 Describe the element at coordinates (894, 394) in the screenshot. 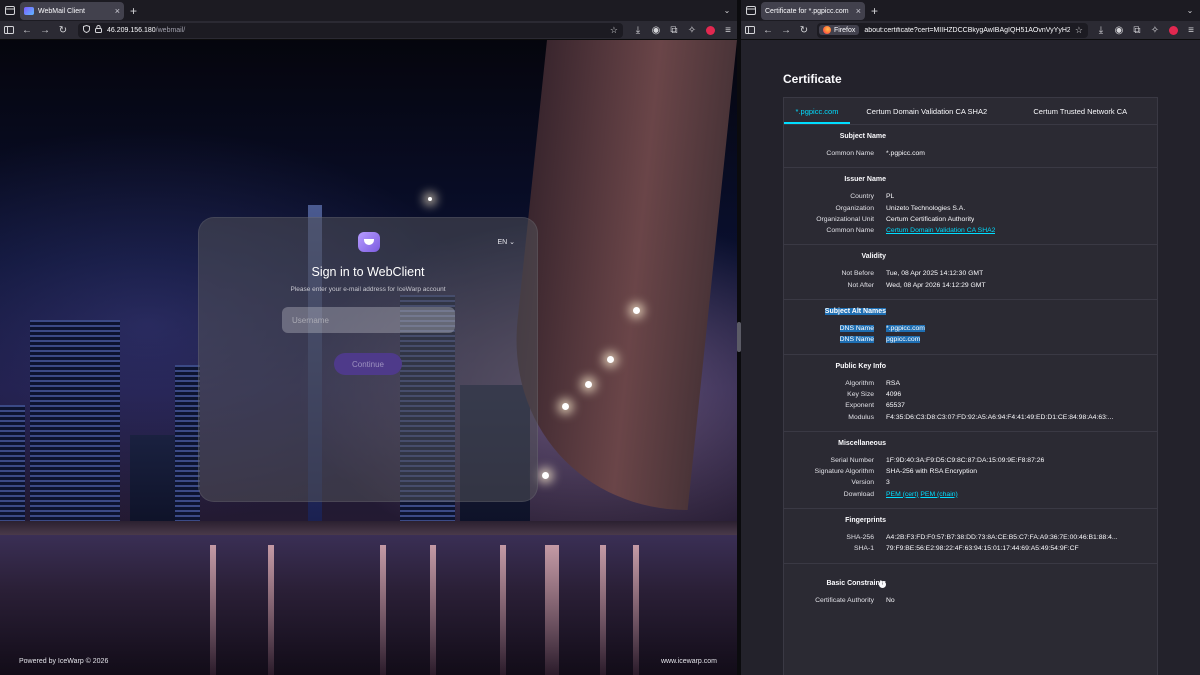

I see `field-value: 4096` at that location.